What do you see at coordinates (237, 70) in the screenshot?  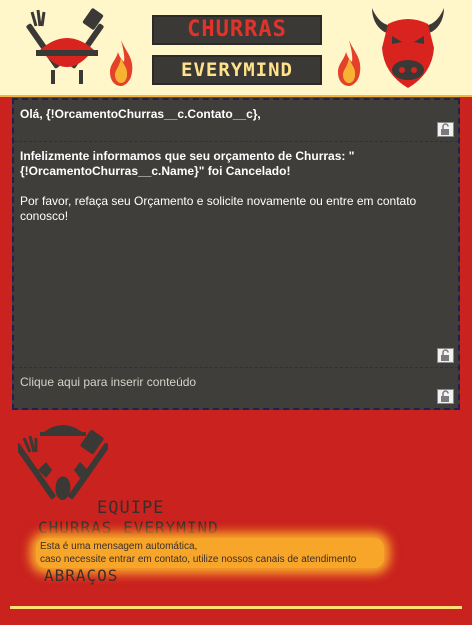 I see `brand-title-line-2: EVERYMIND` at bounding box center [237, 70].